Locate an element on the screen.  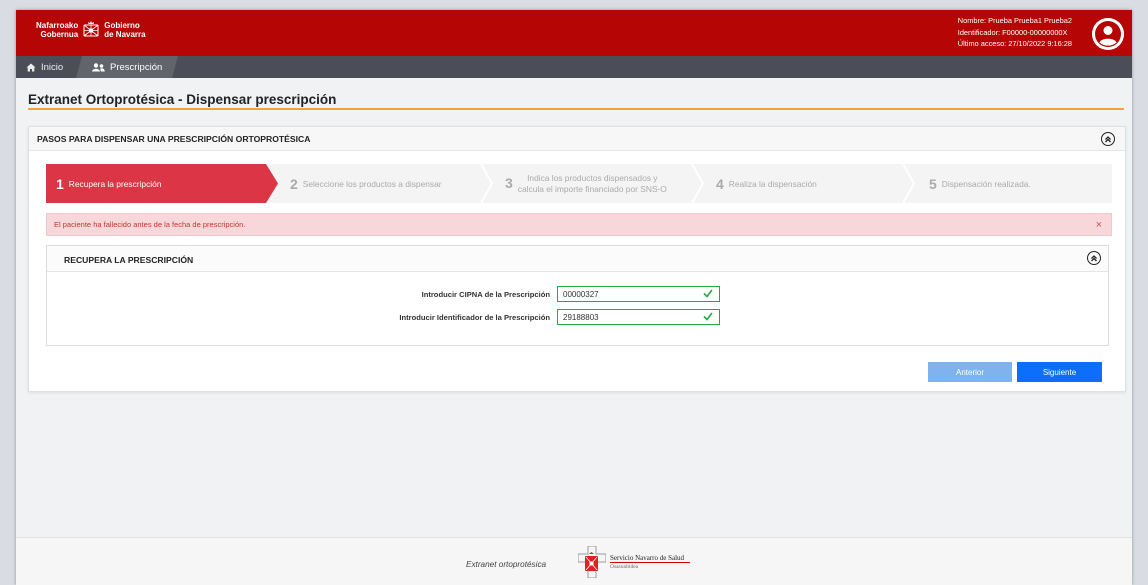
step-5: 5 Dispensación realizada. is located at coordinates (980, 183).